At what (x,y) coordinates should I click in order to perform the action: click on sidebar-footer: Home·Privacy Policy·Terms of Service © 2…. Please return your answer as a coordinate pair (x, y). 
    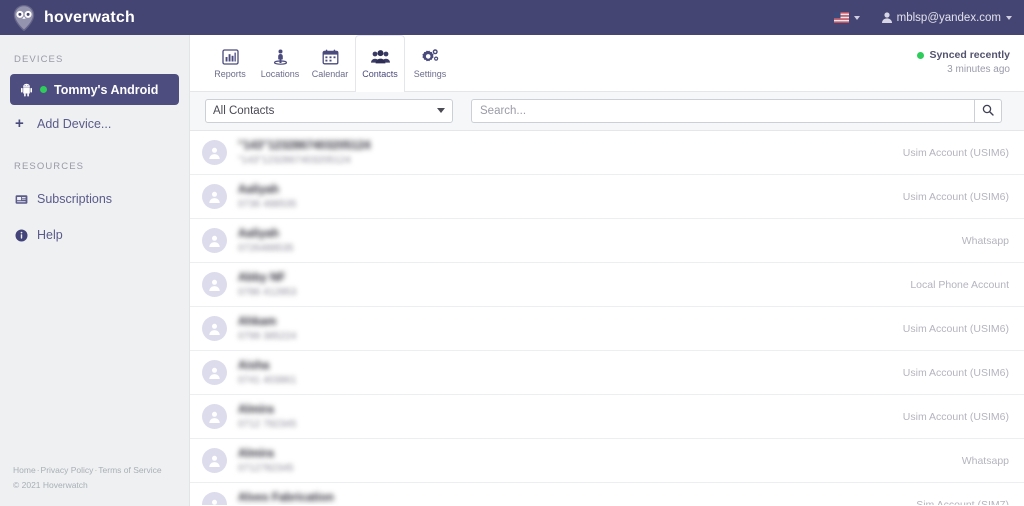
    Looking at the image, I should click on (87, 478).